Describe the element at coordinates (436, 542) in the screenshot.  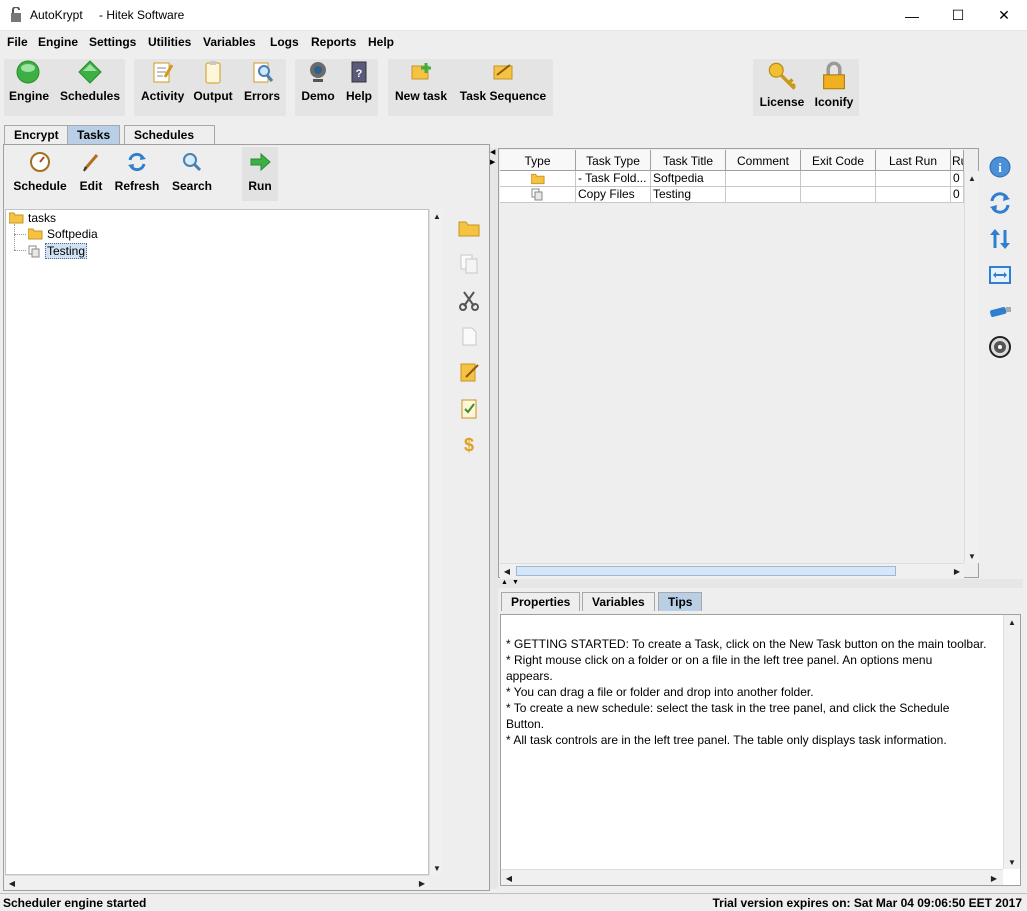
I see `tree-vertical-scrollbar: ▲ ▼` at that location.